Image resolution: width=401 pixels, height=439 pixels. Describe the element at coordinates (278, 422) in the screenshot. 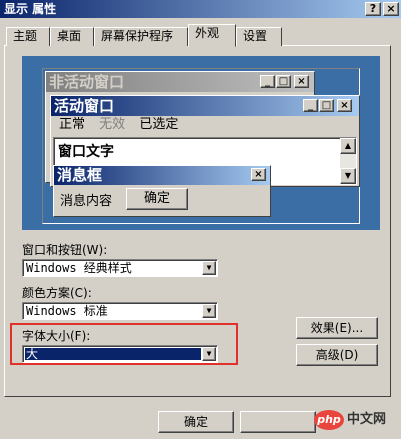

I see `cancel-button` at that location.